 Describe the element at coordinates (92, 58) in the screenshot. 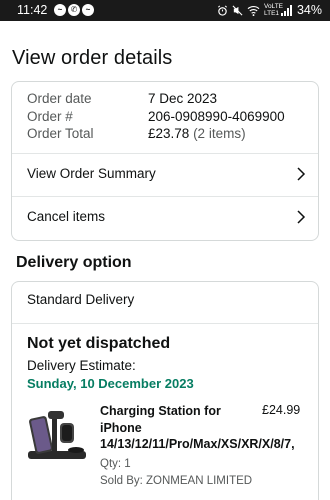

I see `page-title: View order details` at that location.